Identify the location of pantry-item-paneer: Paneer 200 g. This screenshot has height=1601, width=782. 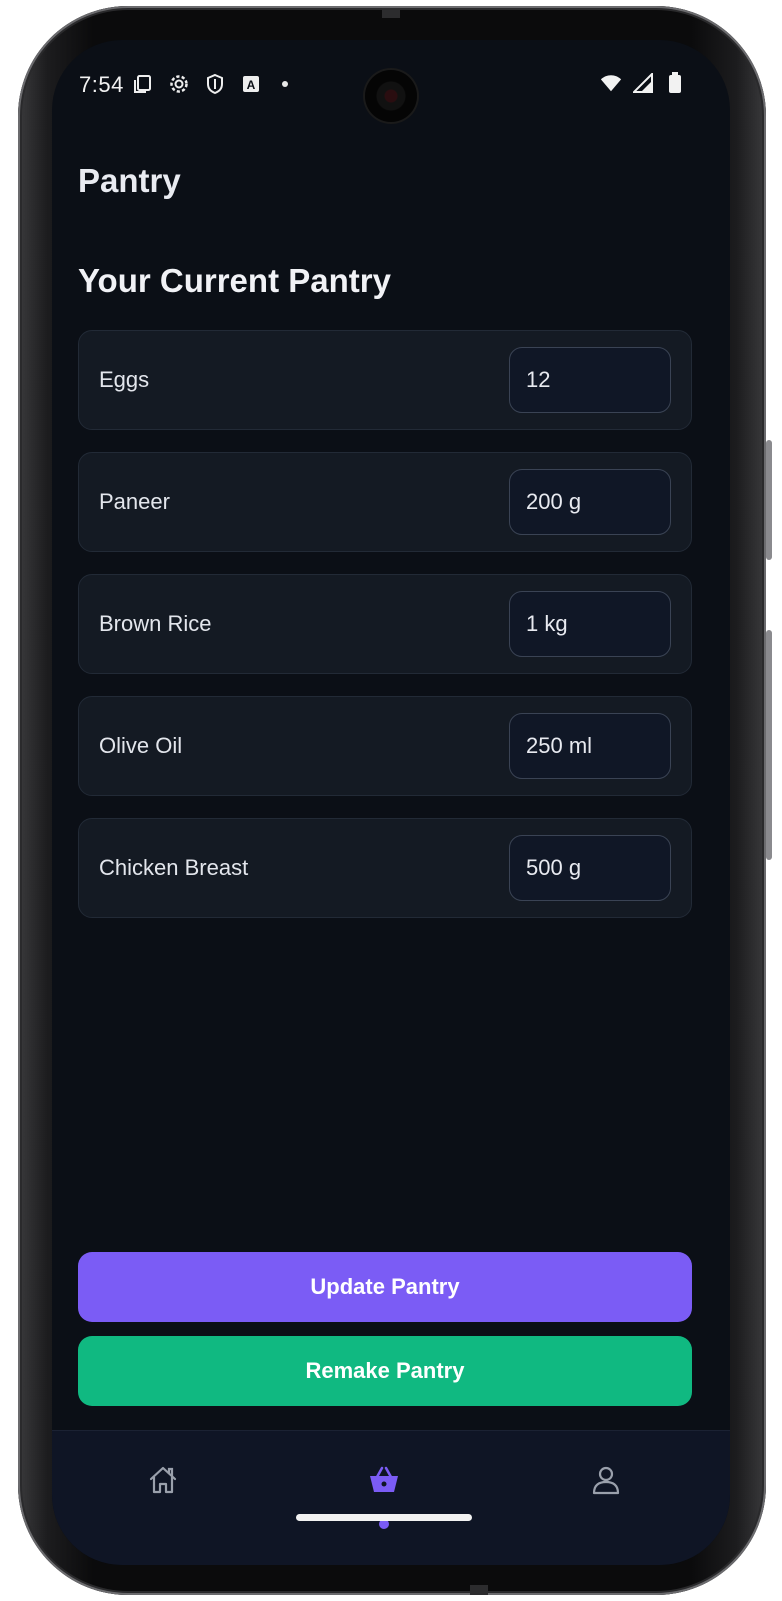
(385, 502).